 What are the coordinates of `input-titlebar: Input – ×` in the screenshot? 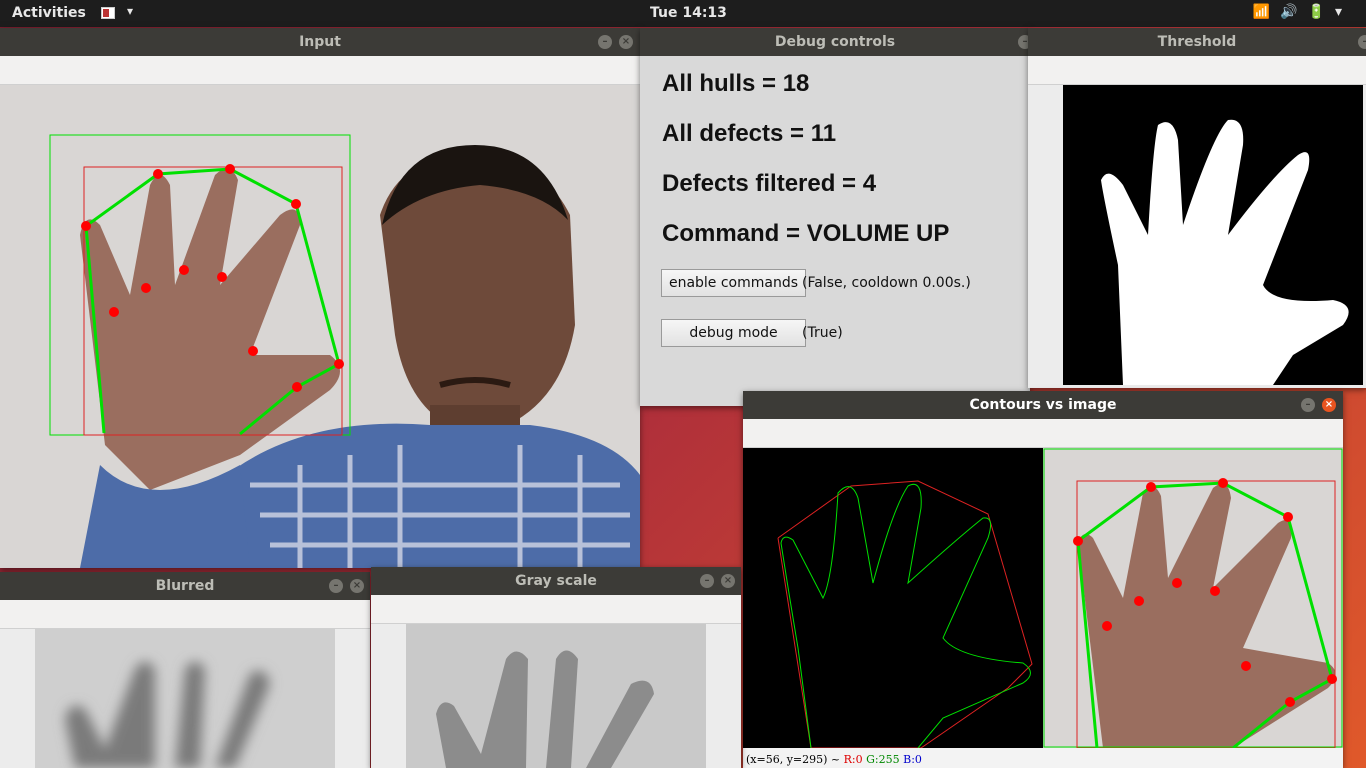 It's located at (320, 42).